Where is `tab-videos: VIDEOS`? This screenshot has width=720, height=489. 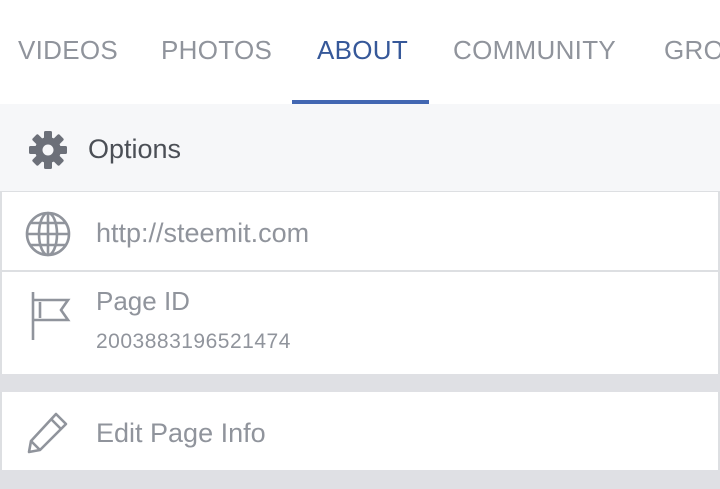
tab-videos: VIDEOS is located at coordinates (68, 52).